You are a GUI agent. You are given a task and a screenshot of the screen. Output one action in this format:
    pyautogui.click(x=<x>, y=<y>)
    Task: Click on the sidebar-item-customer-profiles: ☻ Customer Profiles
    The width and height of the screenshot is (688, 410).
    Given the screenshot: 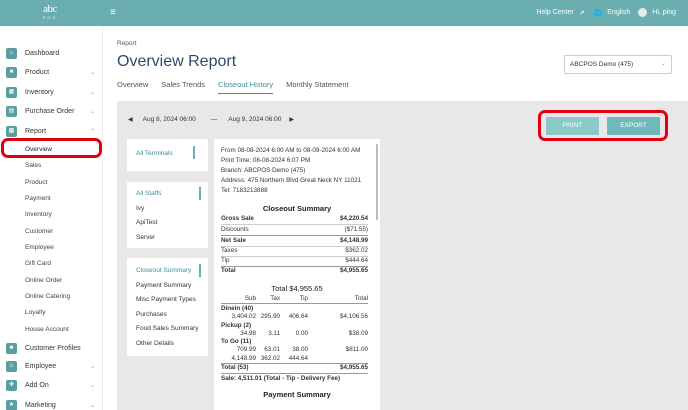 What is the action you would take?
    pyautogui.click(x=51, y=348)
    